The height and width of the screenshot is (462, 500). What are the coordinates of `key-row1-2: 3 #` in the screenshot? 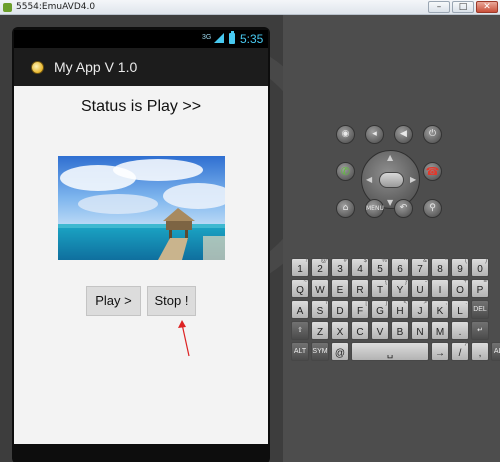 It's located at (340, 267).